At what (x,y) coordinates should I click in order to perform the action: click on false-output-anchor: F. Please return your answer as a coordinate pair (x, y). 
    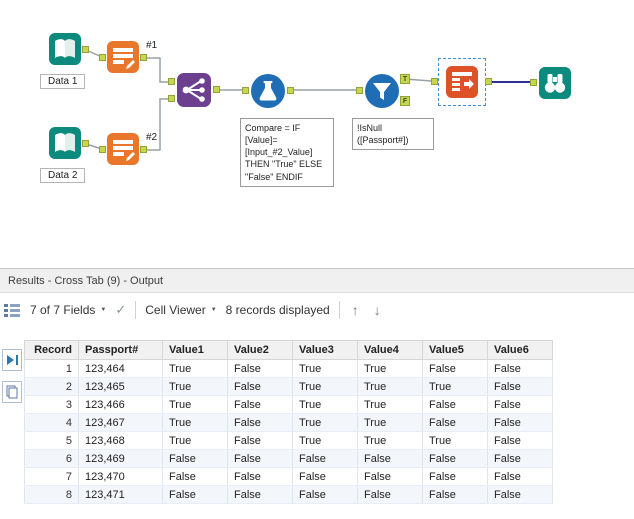
    Looking at the image, I should click on (405, 101).